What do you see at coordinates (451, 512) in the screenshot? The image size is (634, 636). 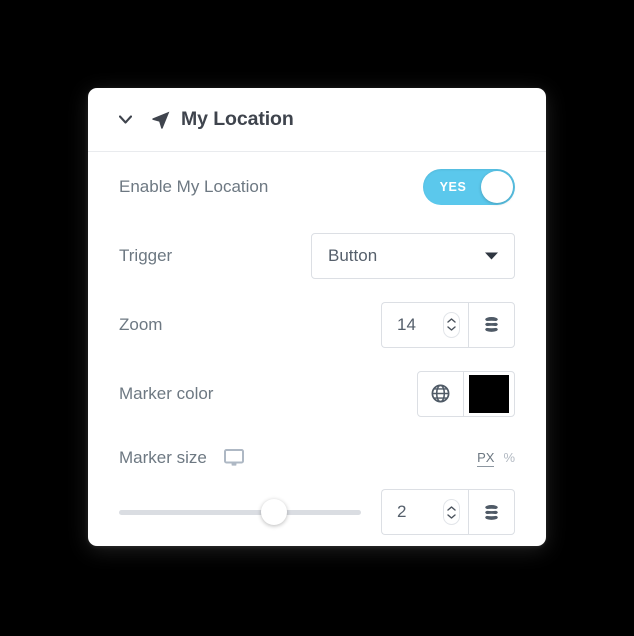 I see `marker-size-stepper` at bounding box center [451, 512].